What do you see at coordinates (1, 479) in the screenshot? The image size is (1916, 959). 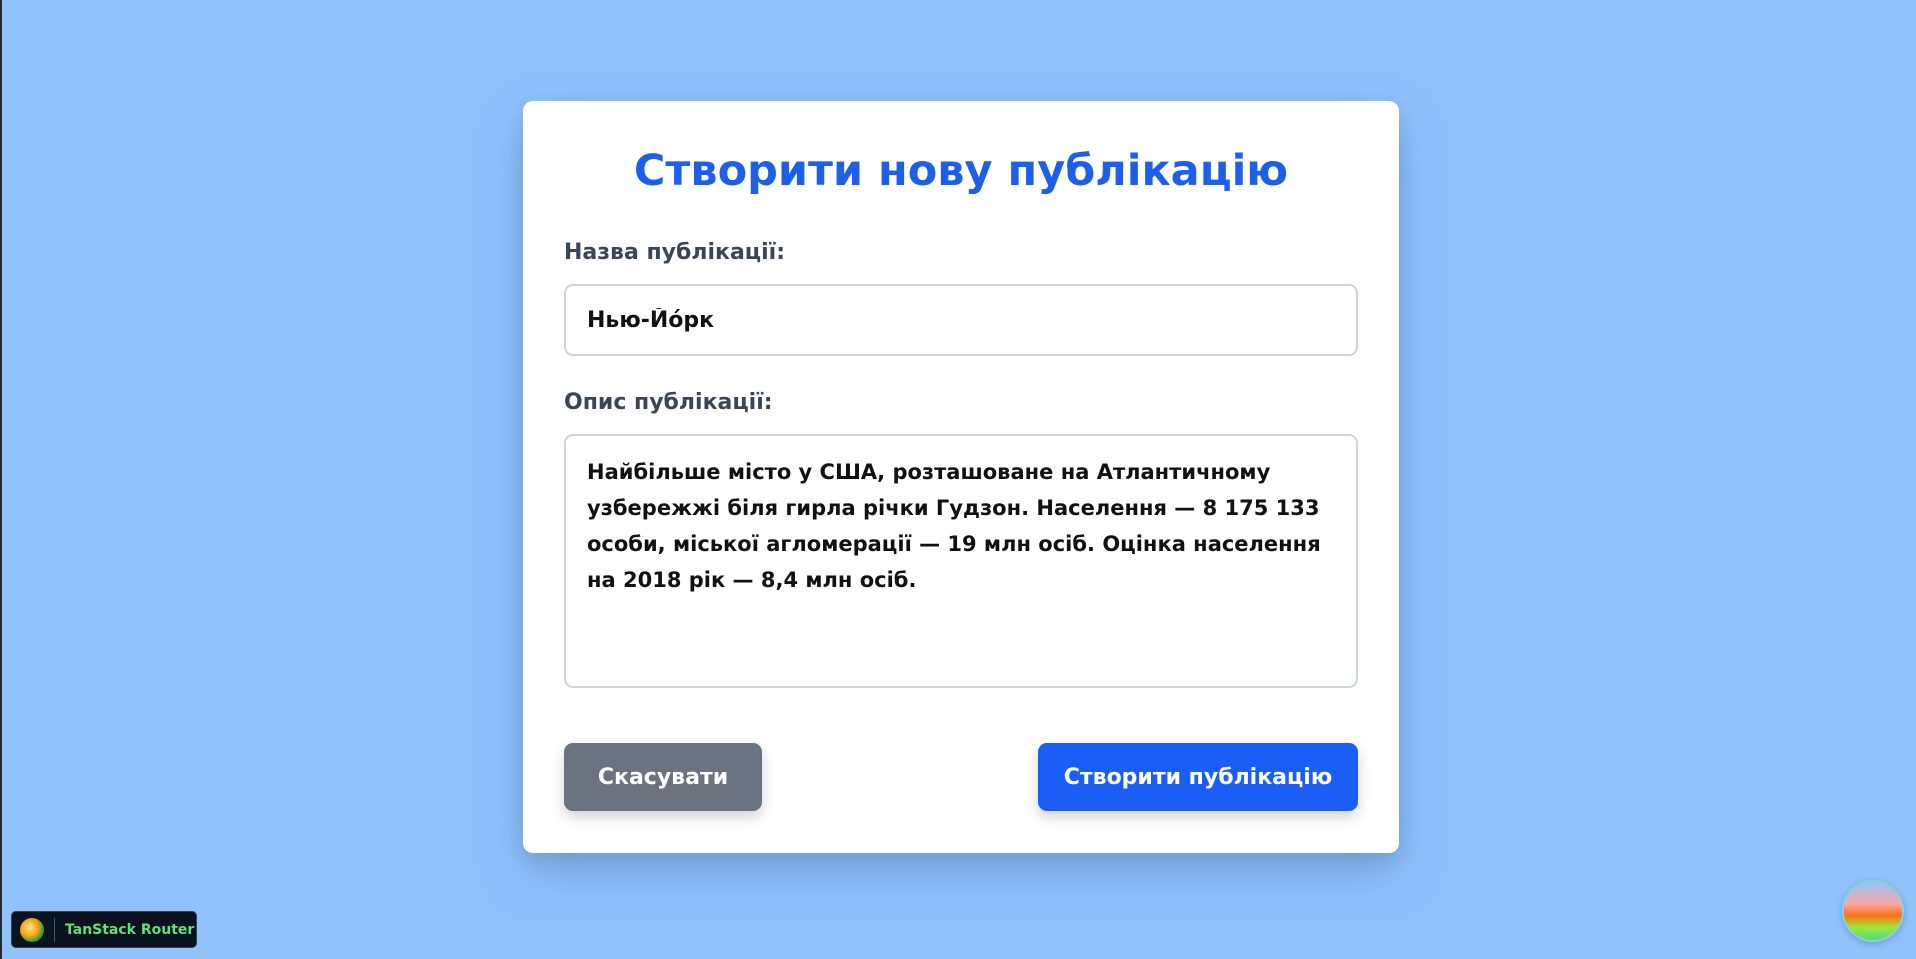 I see `window-edge` at bounding box center [1, 479].